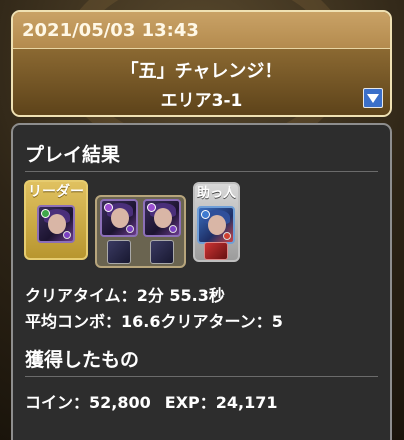 This screenshot has width=404, height=440. What do you see at coordinates (277, 321) in the screenshot?
I see `clear-turn-value: 5` at bounding box center [277, 321].